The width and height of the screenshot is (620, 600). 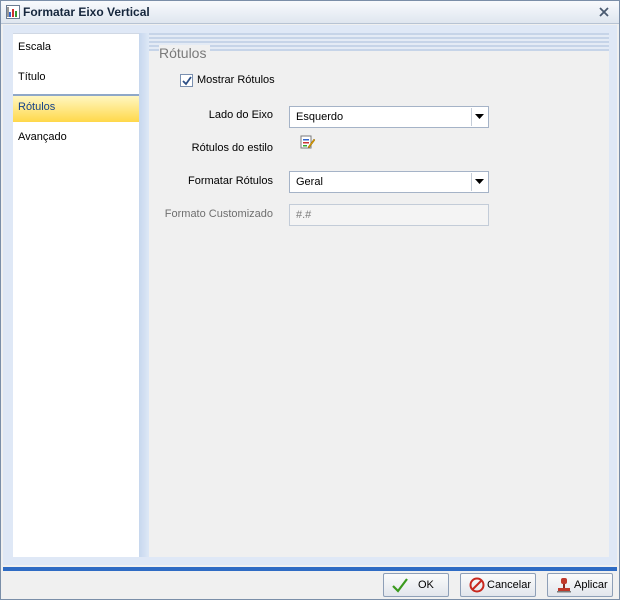 What do you see at coordinates (76, 78) in the screenshot?
I see `sidebar-item-titulo: Título` at bounding box center [76, 78].